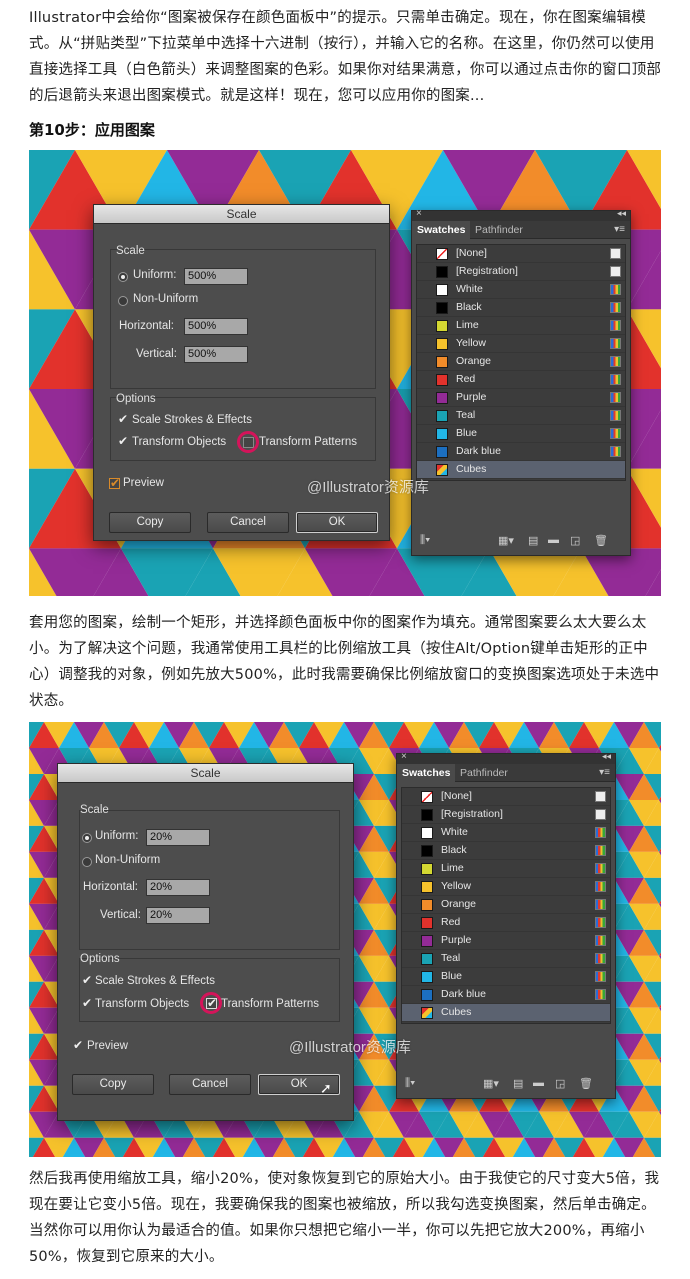 Image resolution: width=690 pixels, height=1279 pixels. What do you see at coordinates (452, 868) in the screenshot?
I see `swatch-name: Lime` at bounding box center [452, 868].